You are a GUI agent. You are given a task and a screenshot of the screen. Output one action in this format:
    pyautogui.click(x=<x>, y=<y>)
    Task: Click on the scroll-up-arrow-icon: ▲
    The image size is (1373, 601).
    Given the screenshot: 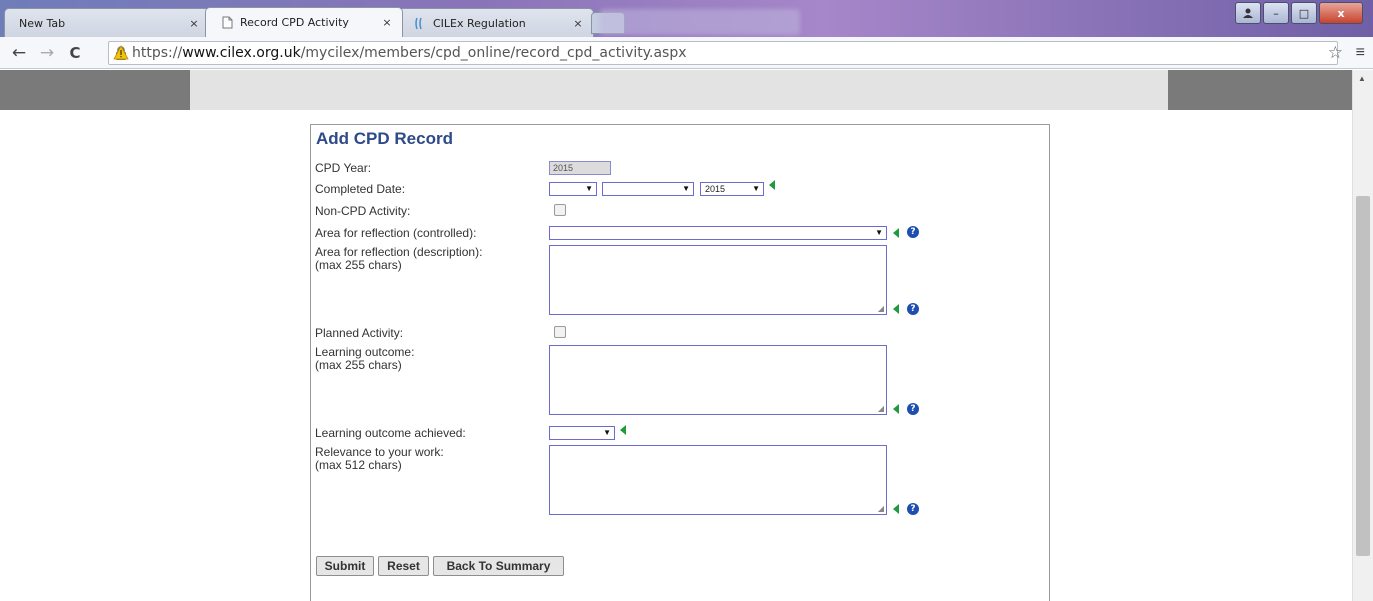 What is the action you would take?
    pyautogui.click(x=1362, y=78)
    